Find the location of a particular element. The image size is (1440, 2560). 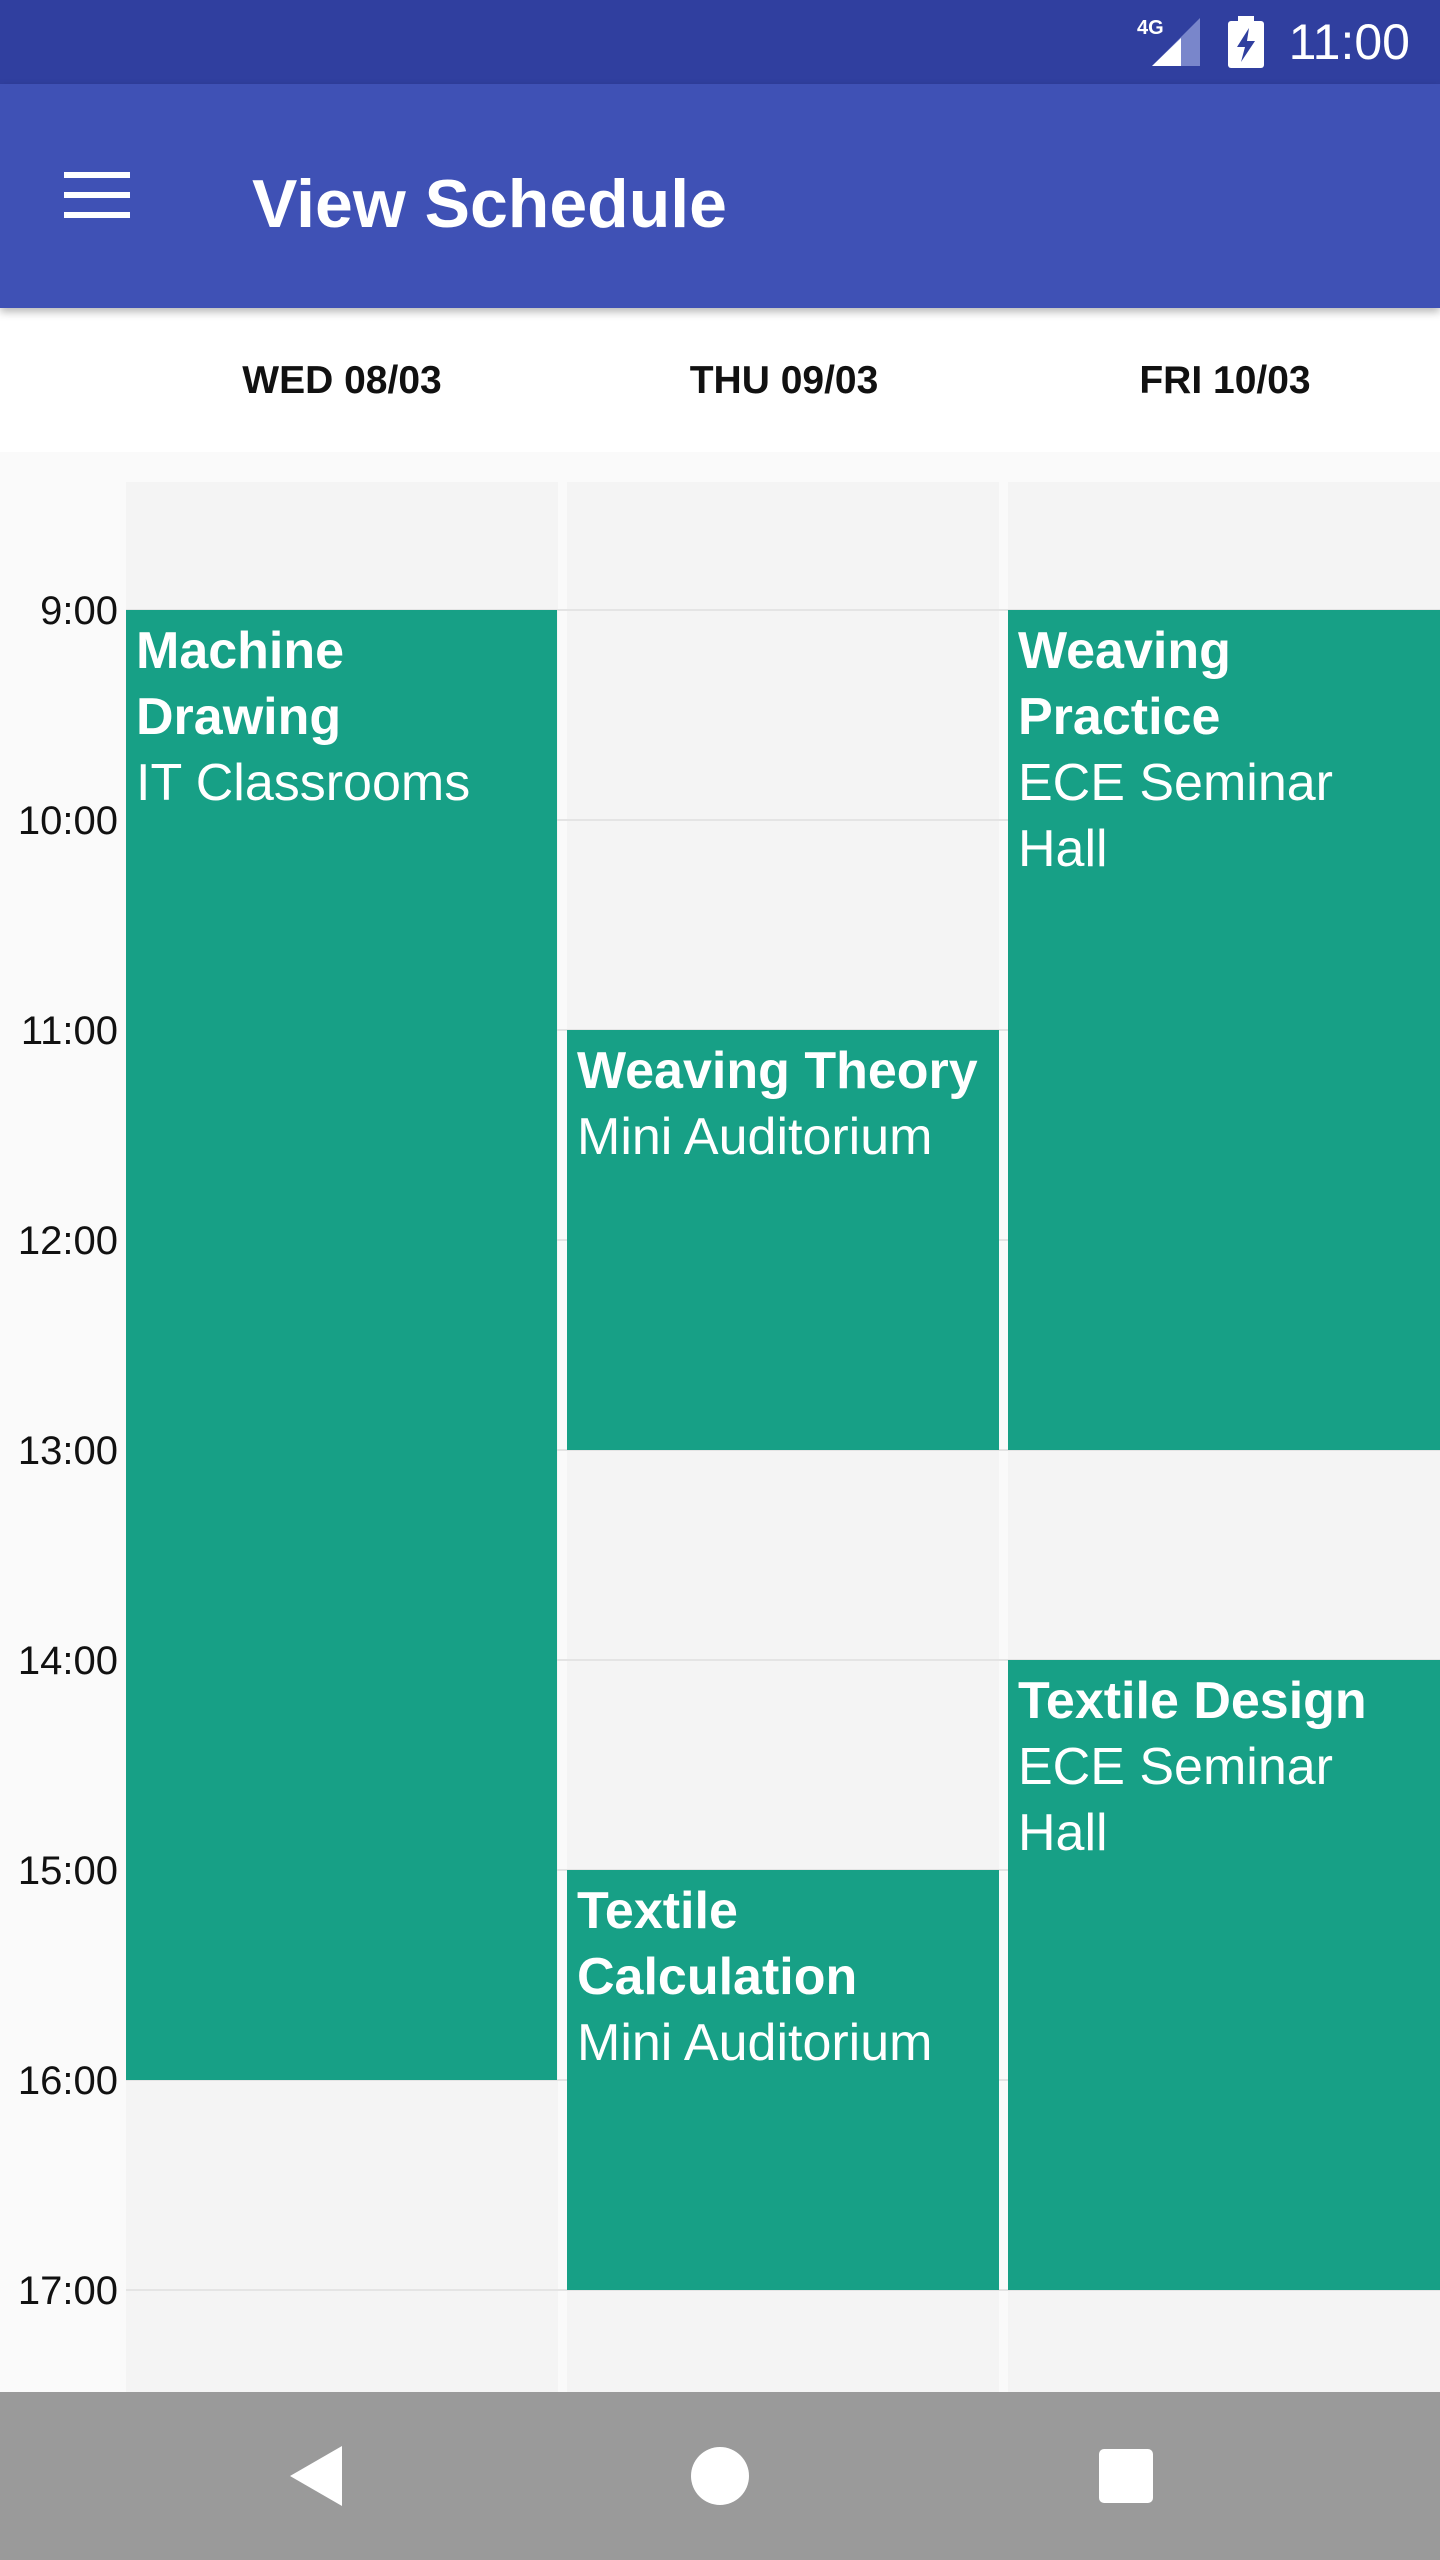

day-header: WED 08/03 THU 09/03 FRI 10/03 is located at coordinates (720, 380).